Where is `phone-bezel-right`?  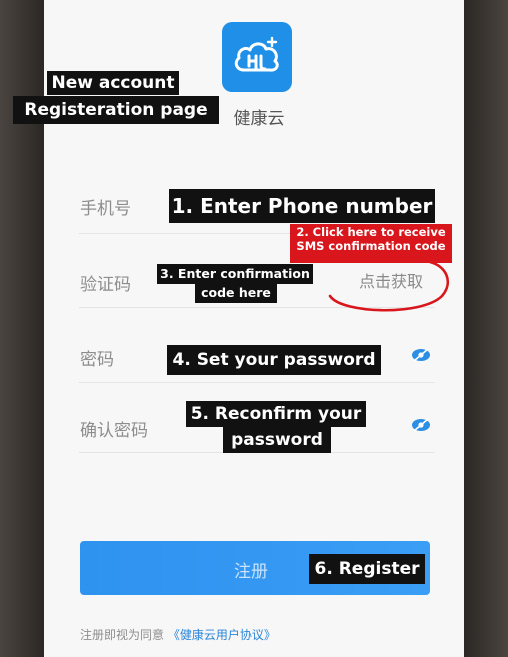
phone-bezel-right is located at coordinates (486, 328).